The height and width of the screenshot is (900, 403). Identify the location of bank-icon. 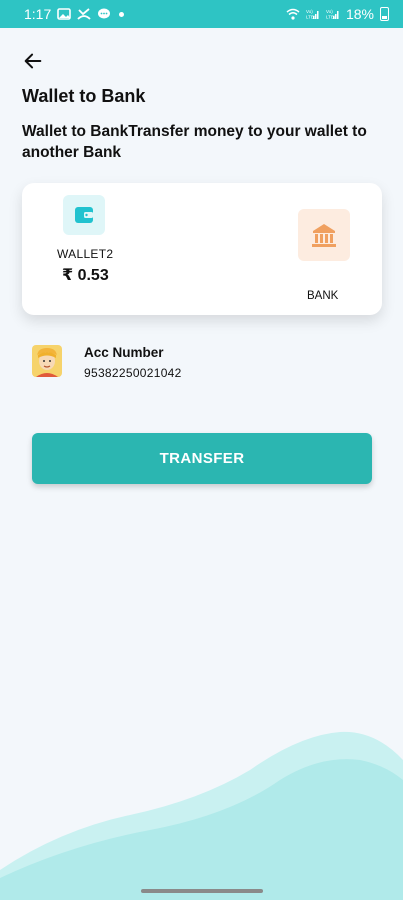
(324, 235).